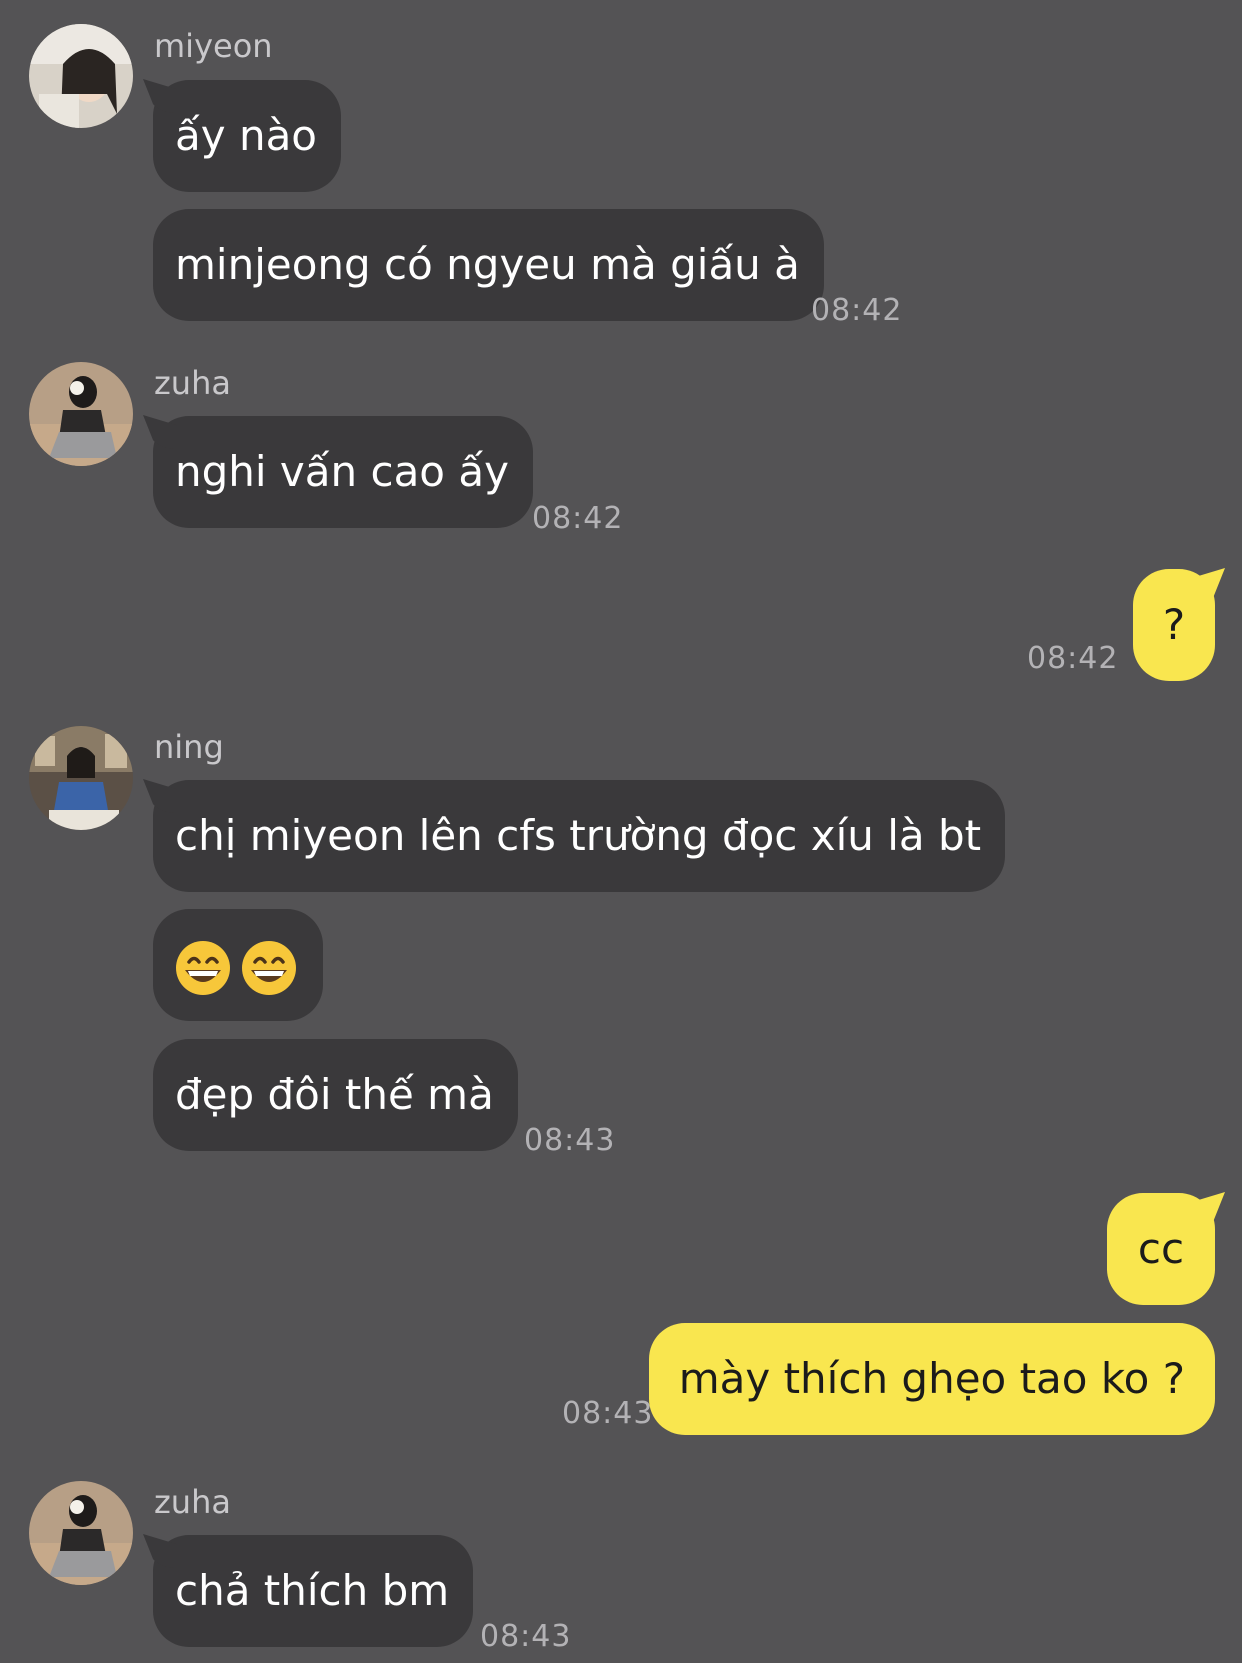  Describe the element at coordinates (213, 46) in the screenshot. I see `sender-name: miyeon` at that location.